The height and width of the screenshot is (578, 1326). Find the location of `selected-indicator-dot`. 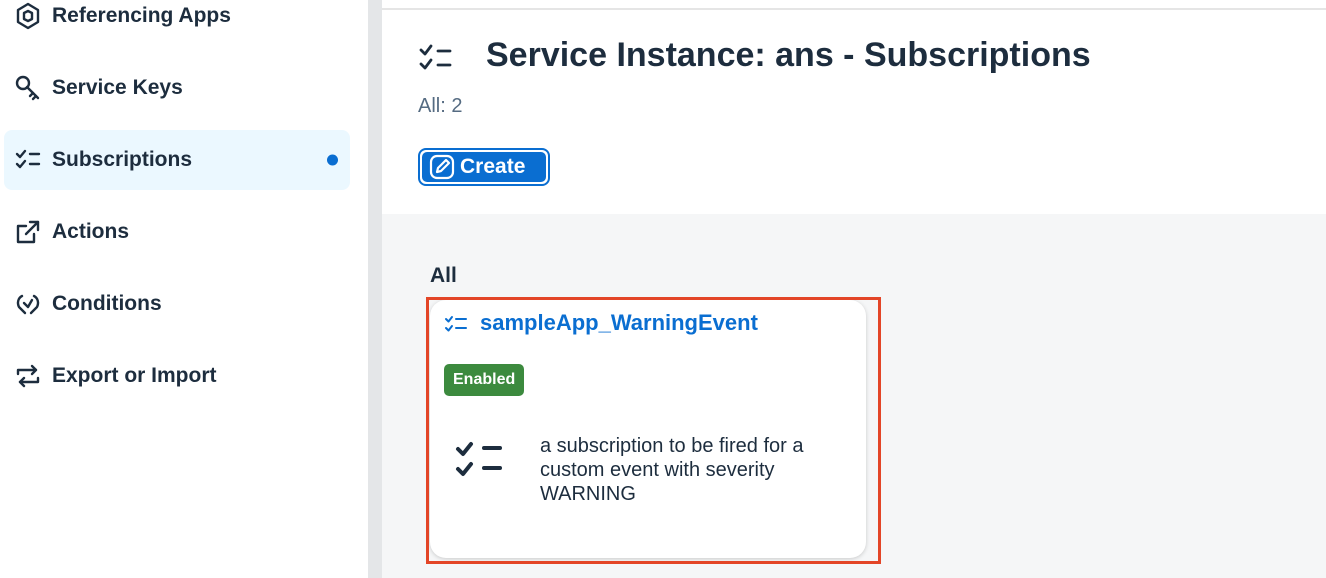

selected-indicator-dot is located at coordinates (332, 160).